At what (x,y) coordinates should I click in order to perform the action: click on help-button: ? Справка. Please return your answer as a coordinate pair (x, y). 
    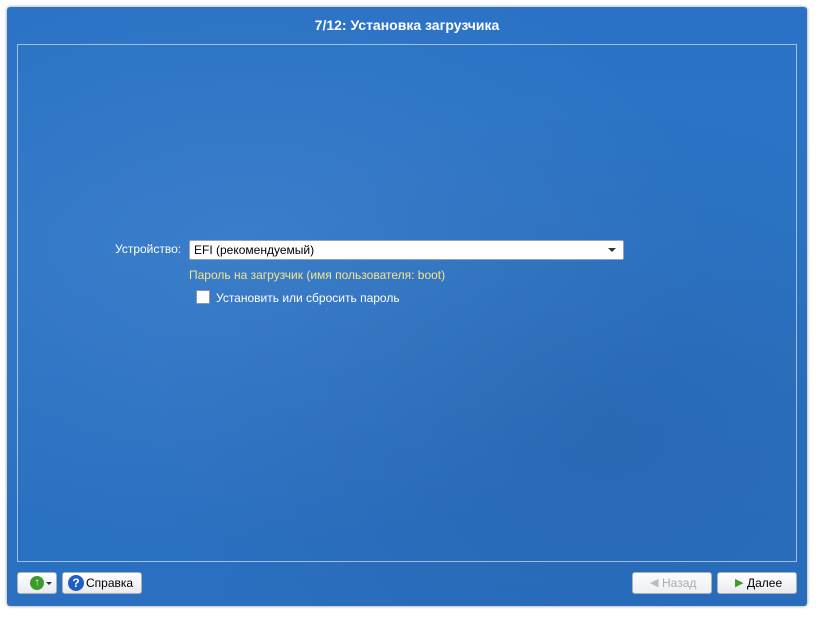
    Looking at the image, I should click on (102, 583).